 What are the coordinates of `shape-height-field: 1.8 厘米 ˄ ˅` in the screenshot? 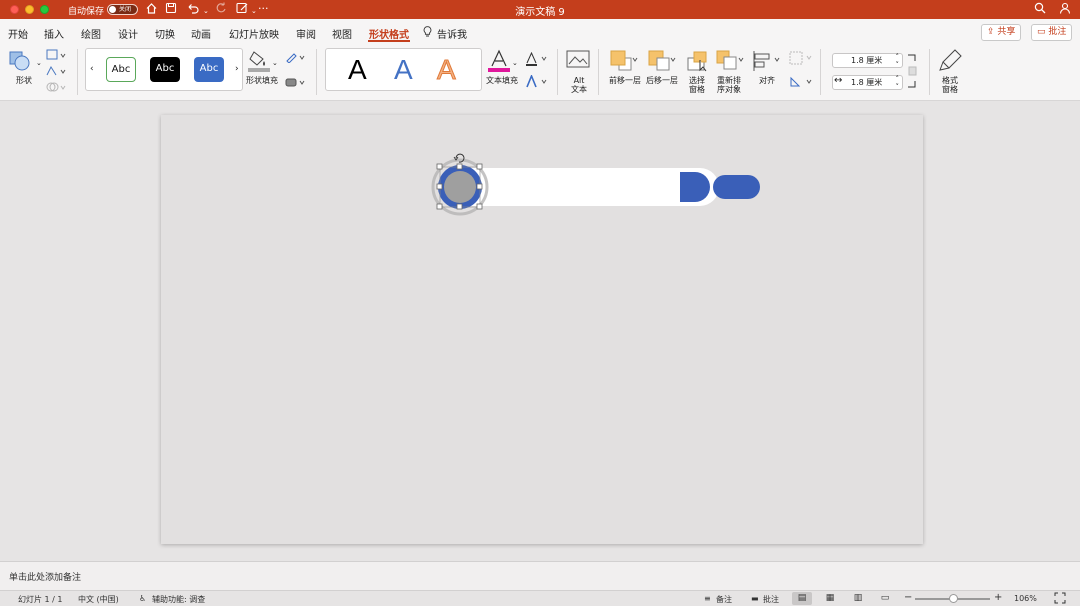 It's located at (867, 61).